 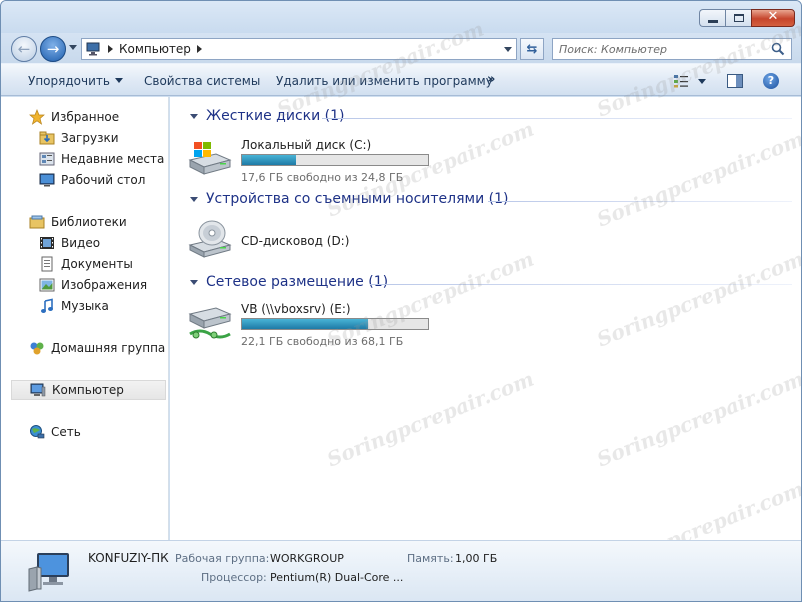 I want to click on star-icon, so click(x=37, y=117).